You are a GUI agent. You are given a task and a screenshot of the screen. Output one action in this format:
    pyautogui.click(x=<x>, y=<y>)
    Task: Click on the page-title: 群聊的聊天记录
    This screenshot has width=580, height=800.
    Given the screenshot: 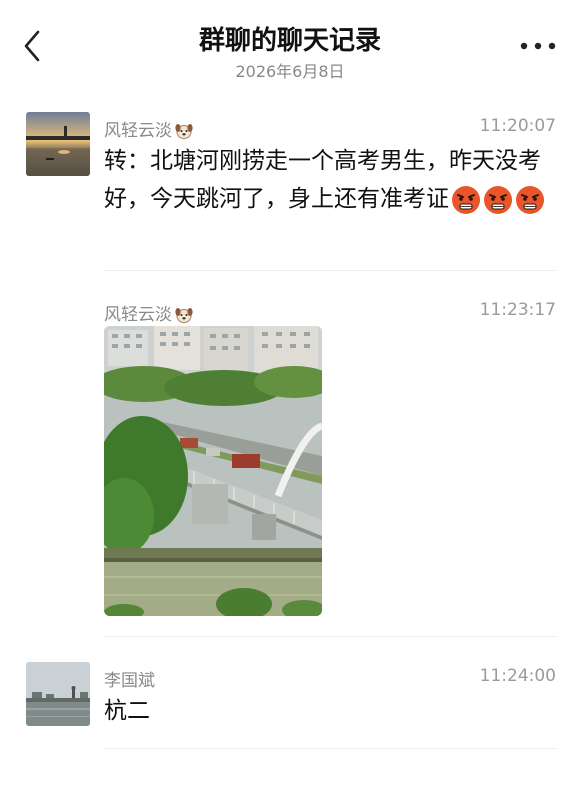 What is the action you would take?
    pyautogui.click(x=289, y=41)
    